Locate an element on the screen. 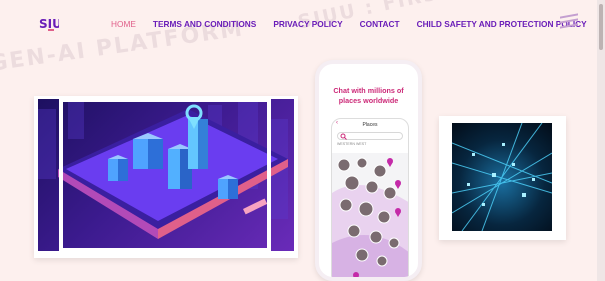 This screenshot has height=281, width=605. logo-text: SIU is located at coordinates (49, 24).